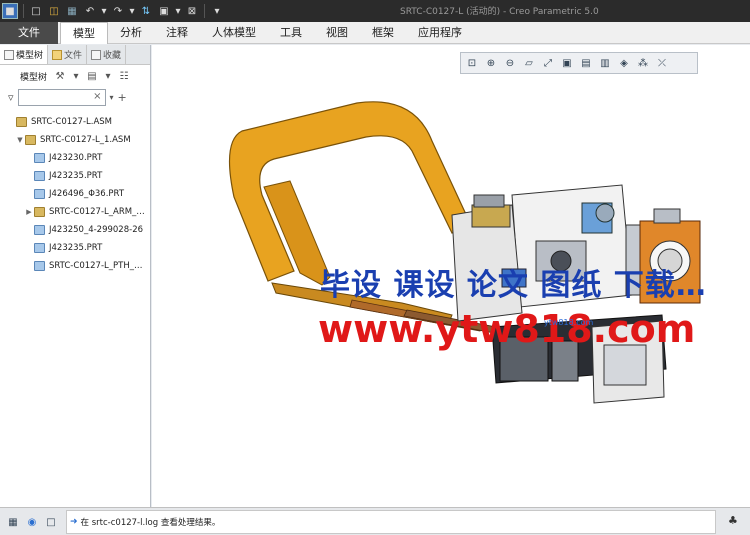 Image resolution: width=750 pixels, height=535 pixels. Describe the element at coordinates (60, 76) in the screenshot. I see `settings-icon: ⚒` at that location.